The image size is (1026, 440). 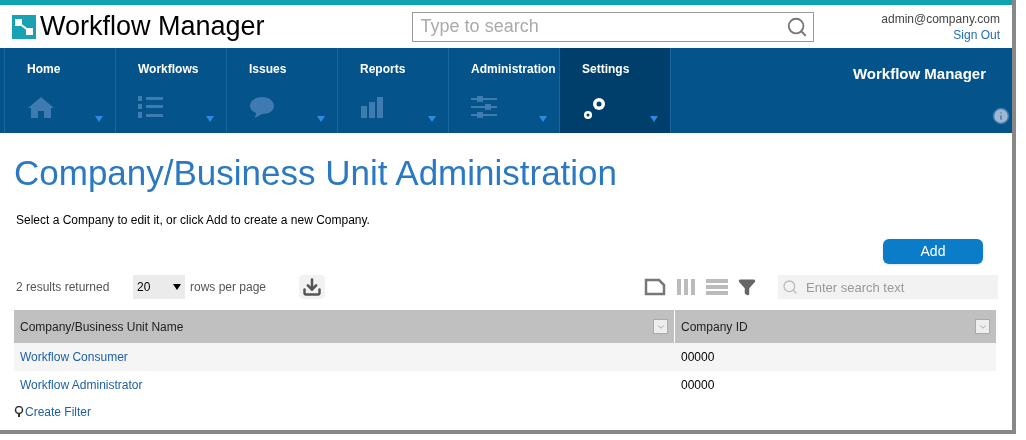 What do you see at coordinates (316, 173) in the screenshot?
I see `page-title: Company/Business Unit Administration` at bounding box center [316, 173].